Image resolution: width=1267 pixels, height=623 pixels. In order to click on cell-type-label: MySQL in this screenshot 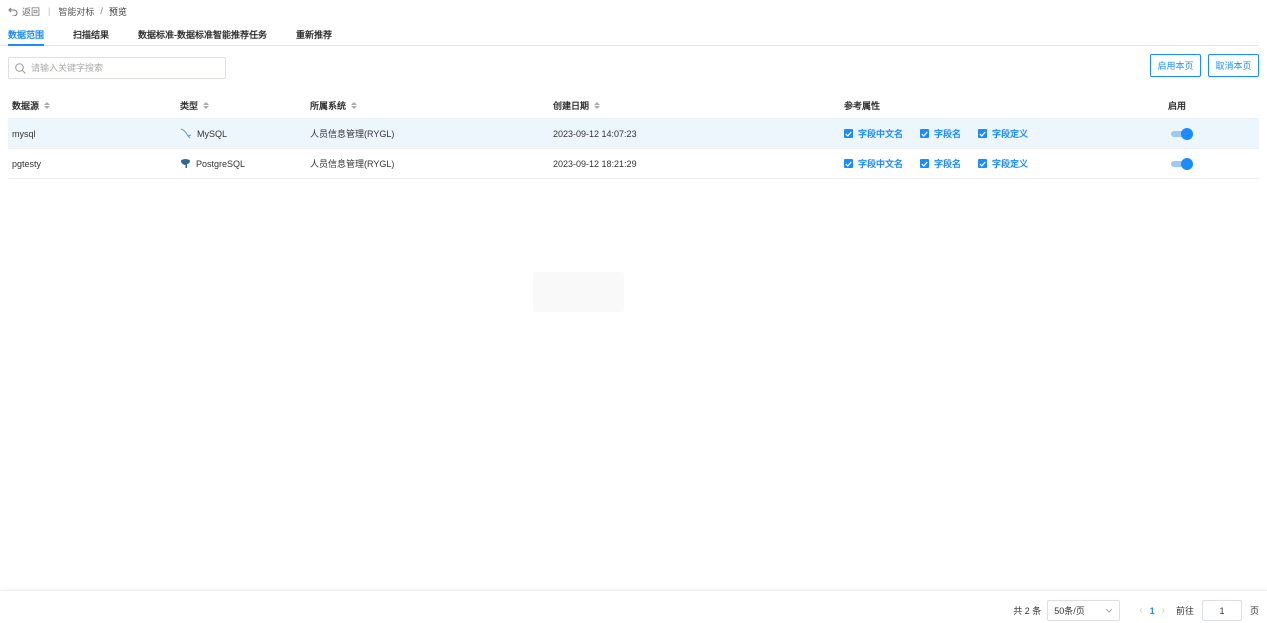, I will do `click(212, 133)`.